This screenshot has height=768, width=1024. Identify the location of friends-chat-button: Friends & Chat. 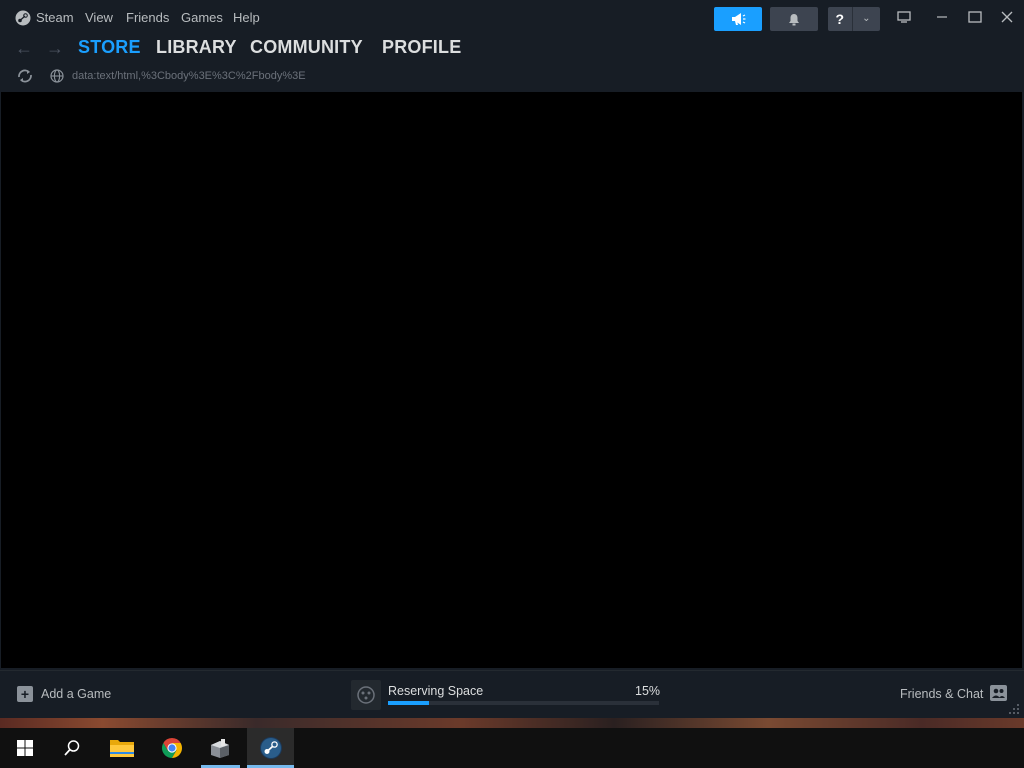
(941, 694).